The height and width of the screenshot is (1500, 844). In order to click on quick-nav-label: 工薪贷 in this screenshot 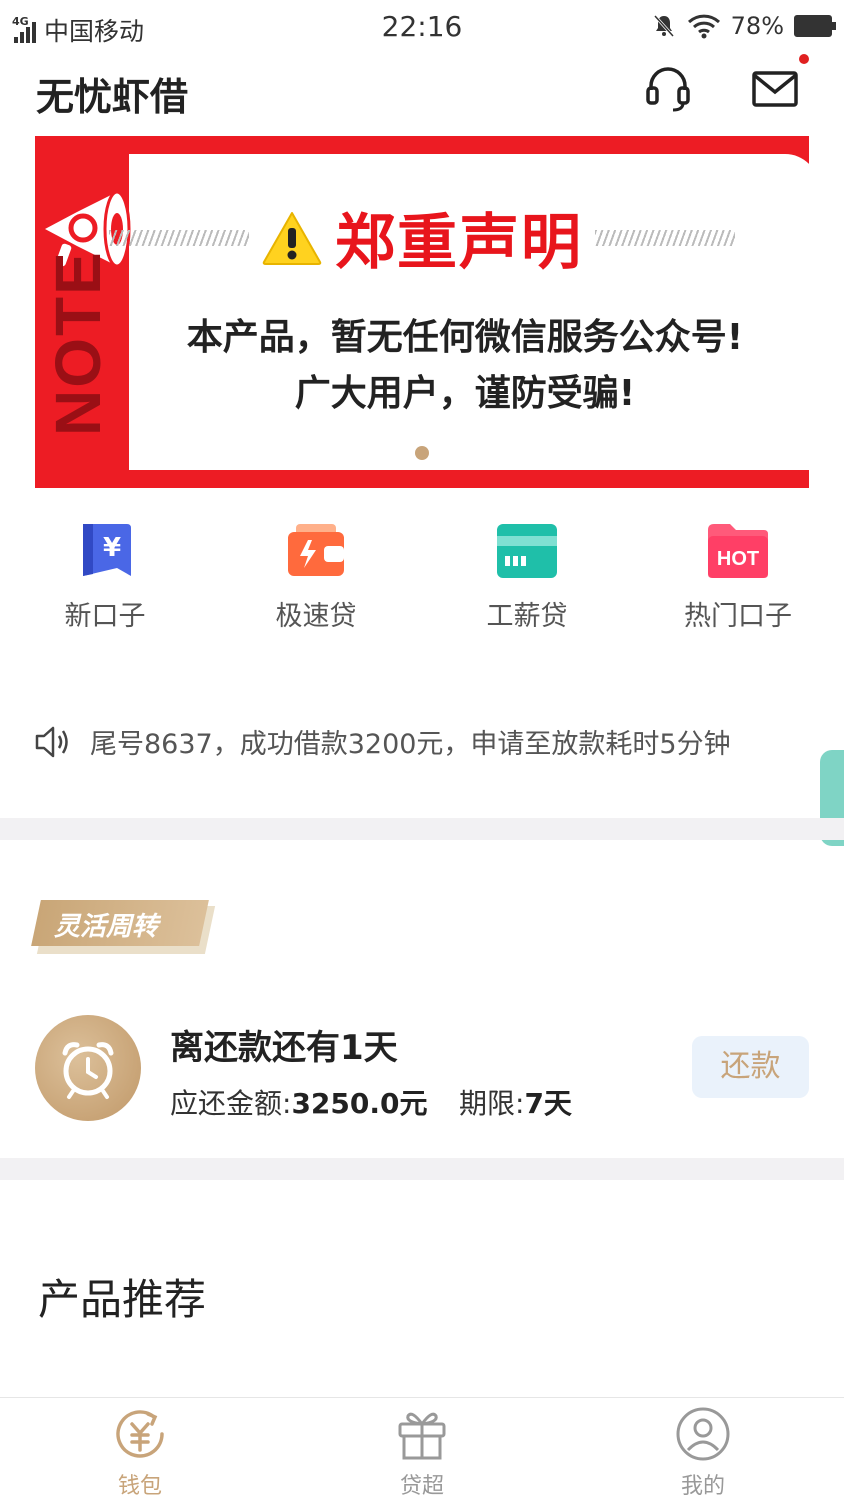, I will do `click(527, 616)`.